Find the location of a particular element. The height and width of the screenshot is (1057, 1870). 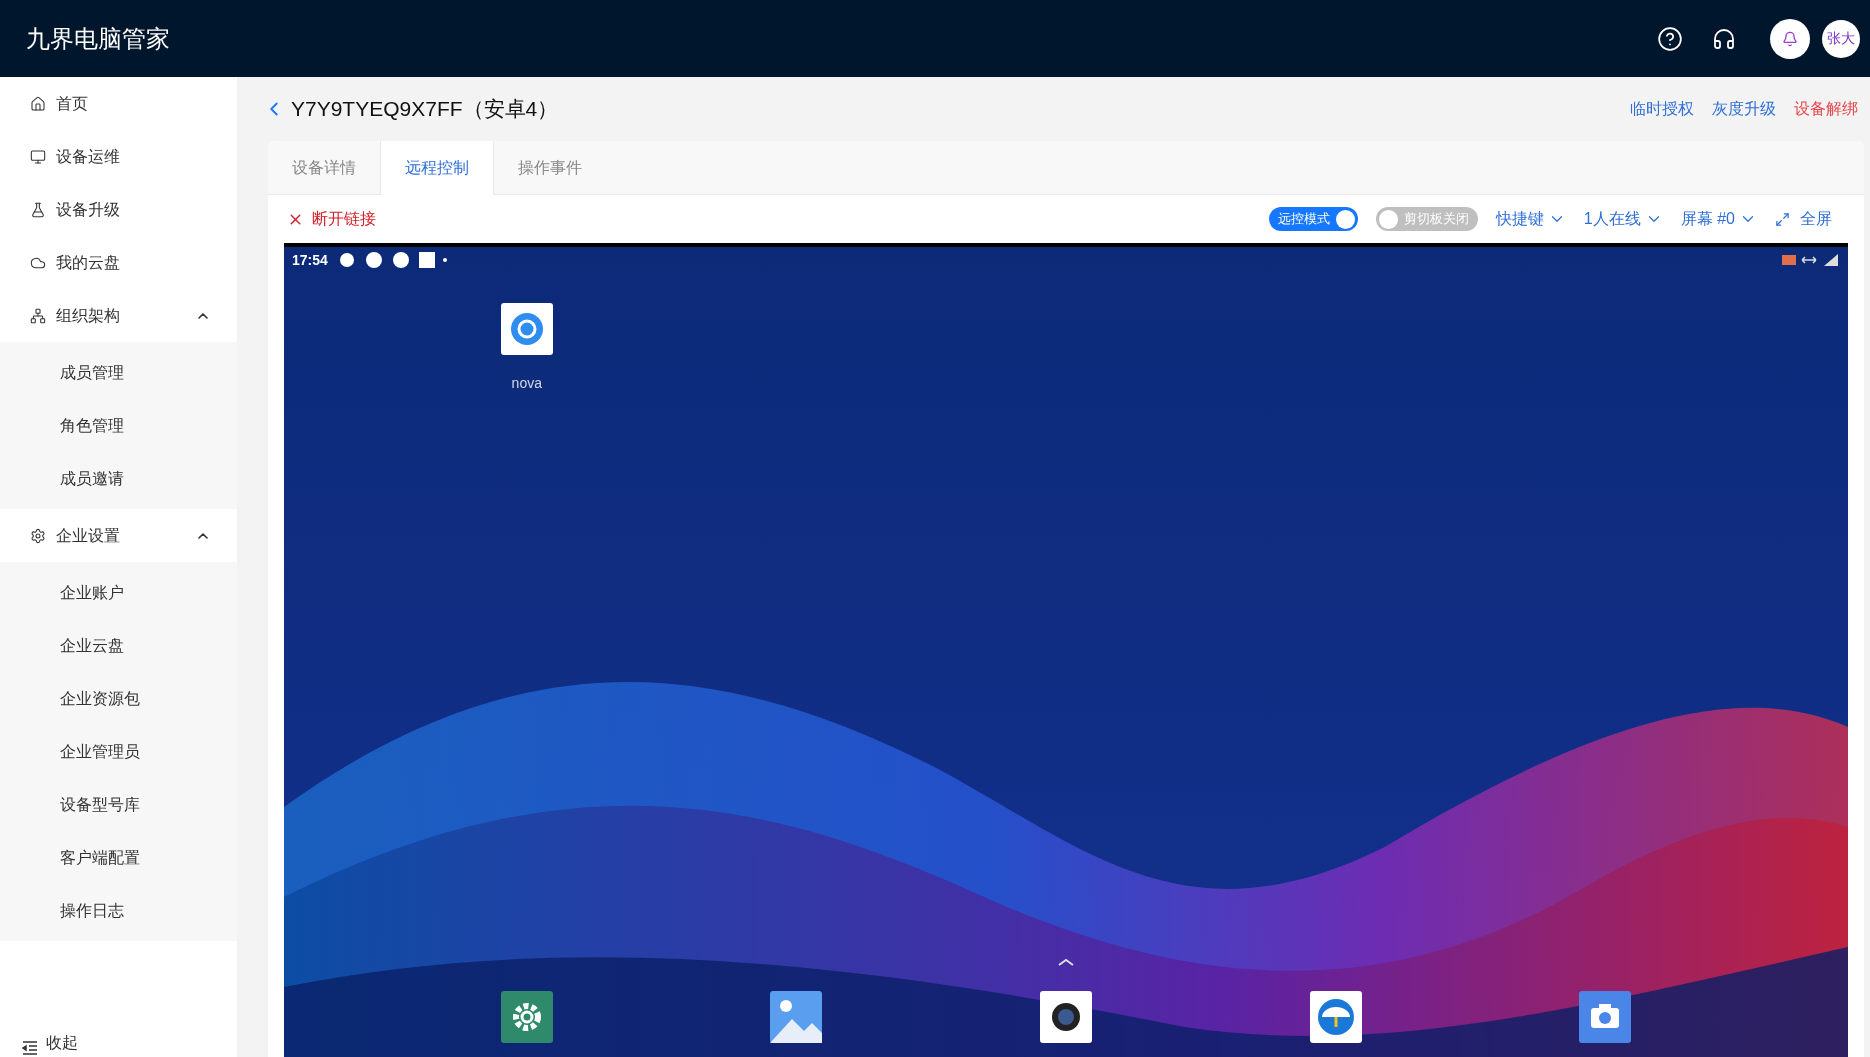

collapse-button: 收起 is located at coordinates (118, 1037).